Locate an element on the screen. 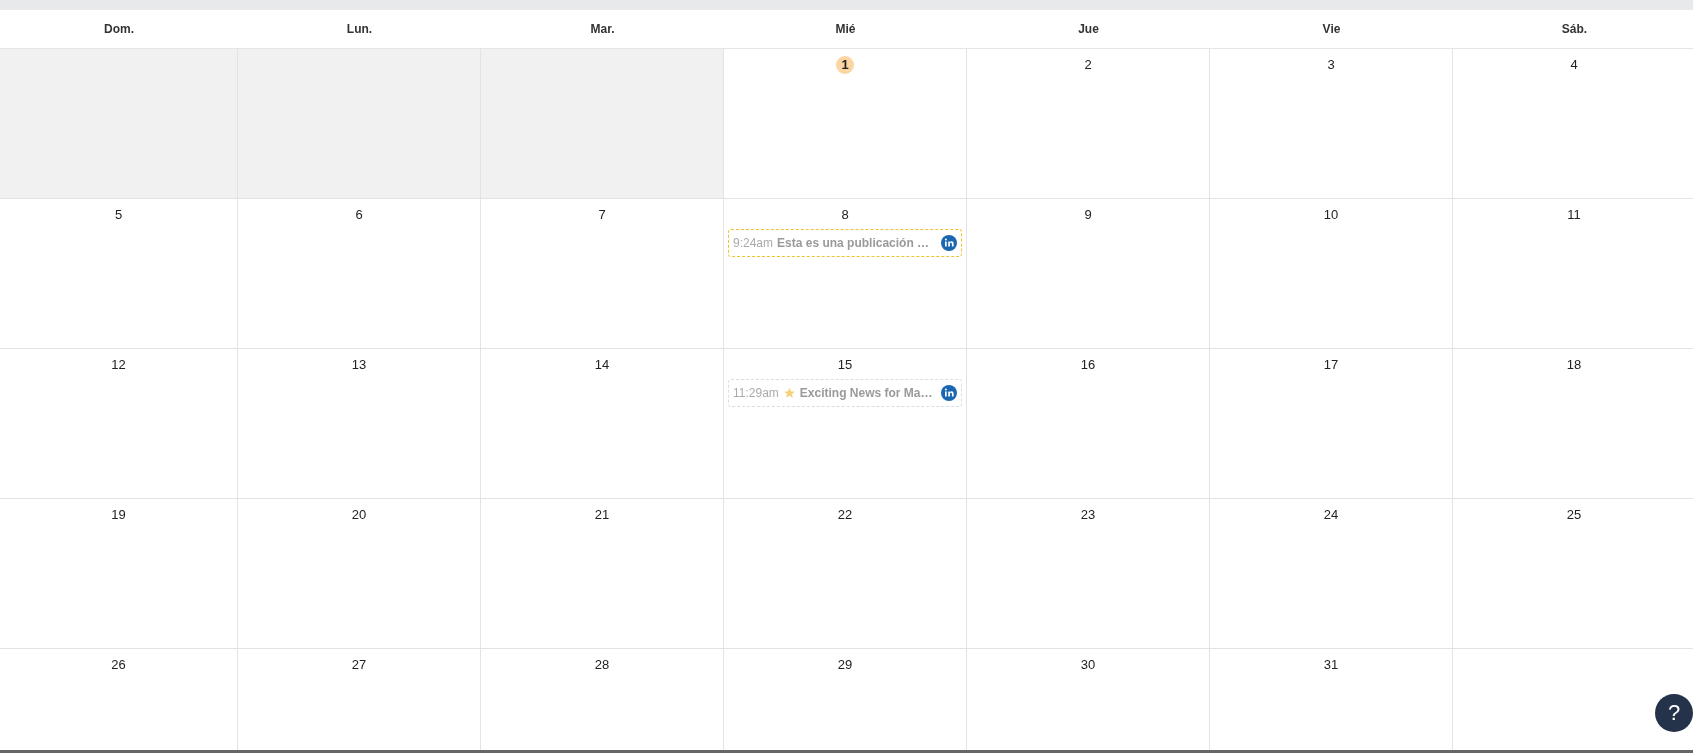  day-cell: 9 is located at coordinates (1088, 274).